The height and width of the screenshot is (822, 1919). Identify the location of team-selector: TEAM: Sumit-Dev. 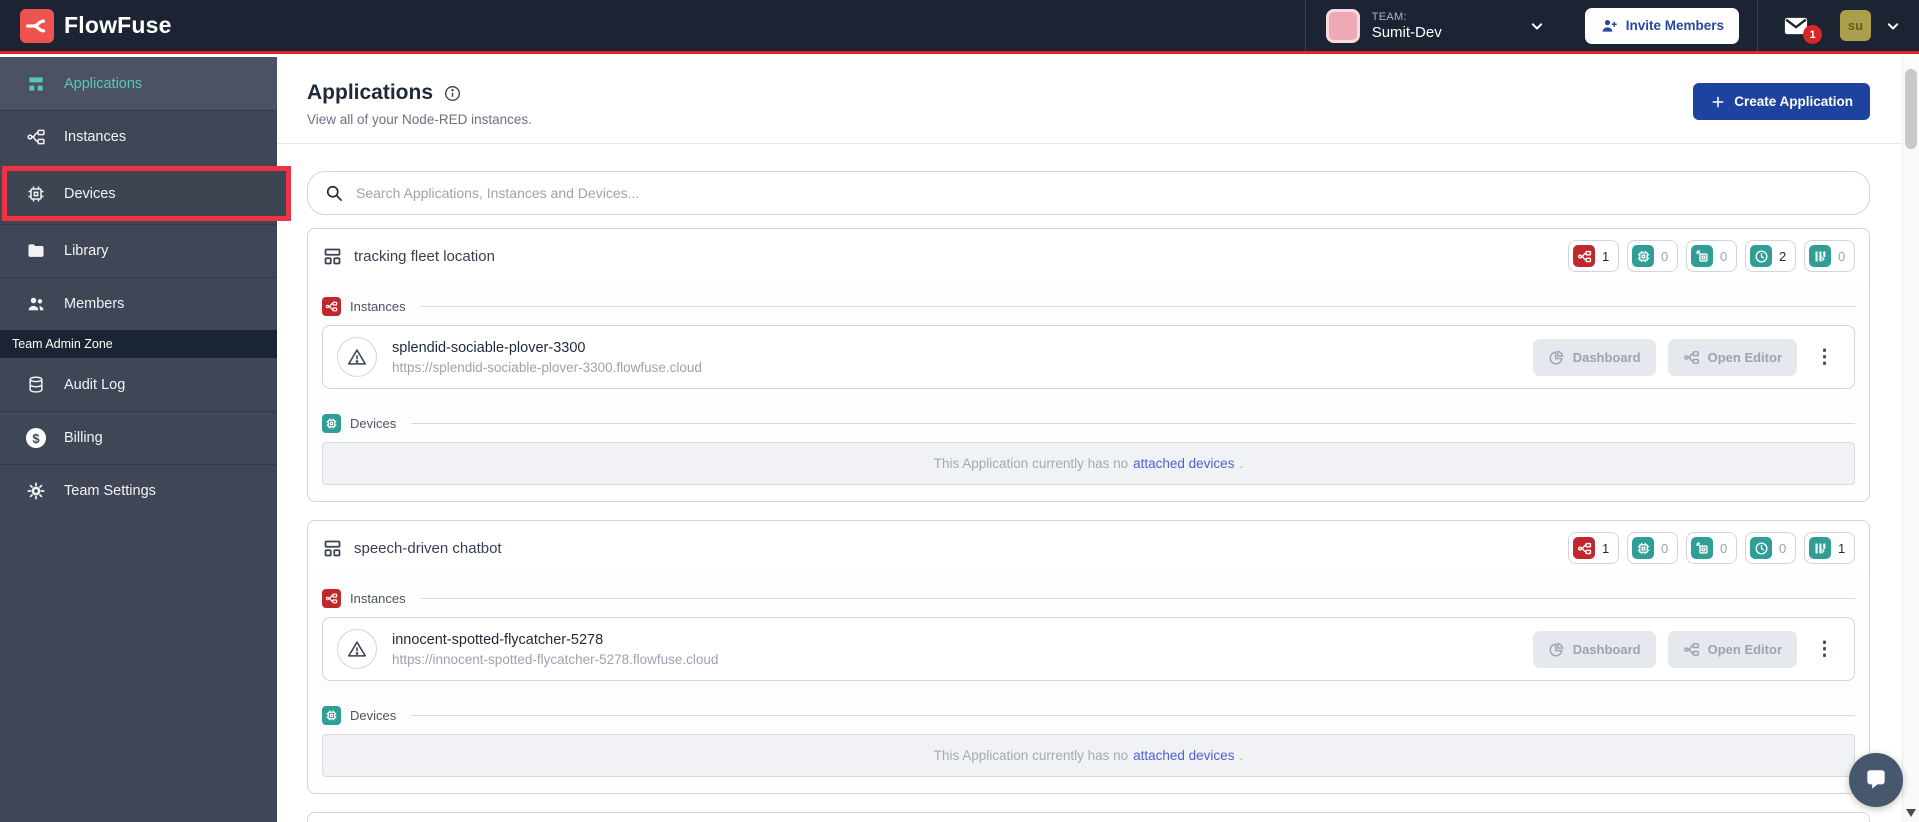
(1435, 25).